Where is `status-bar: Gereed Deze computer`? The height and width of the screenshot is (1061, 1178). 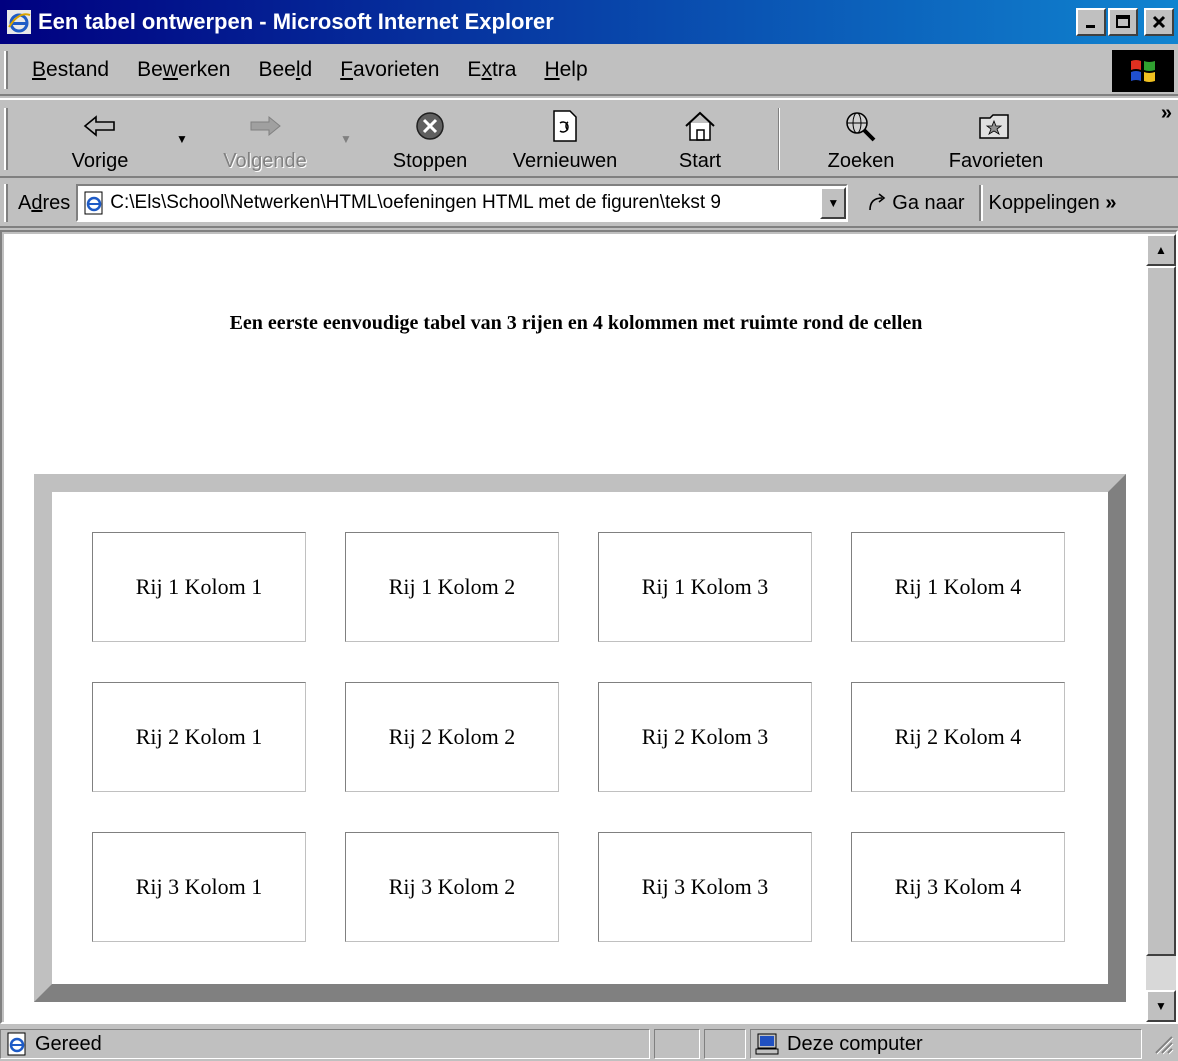 status-bar: Gereed Deze computer is located at coordinates (589, 1044).